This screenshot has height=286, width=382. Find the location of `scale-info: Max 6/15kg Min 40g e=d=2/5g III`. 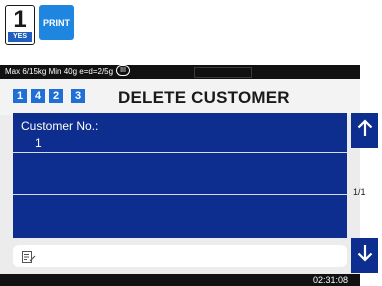

scale-info: Max 6/15kg Min 40g e=d=2/5g III is located at coordinates (67, 72).